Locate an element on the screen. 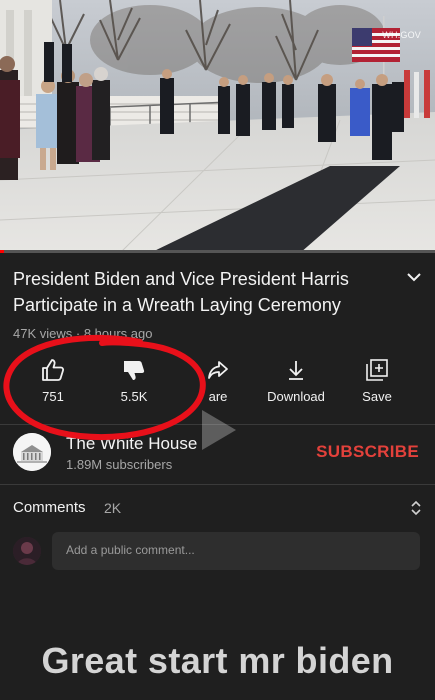 This screenshot has width=435, height=700. dislike-button: 5.5K is located at coordinates (134, 380).